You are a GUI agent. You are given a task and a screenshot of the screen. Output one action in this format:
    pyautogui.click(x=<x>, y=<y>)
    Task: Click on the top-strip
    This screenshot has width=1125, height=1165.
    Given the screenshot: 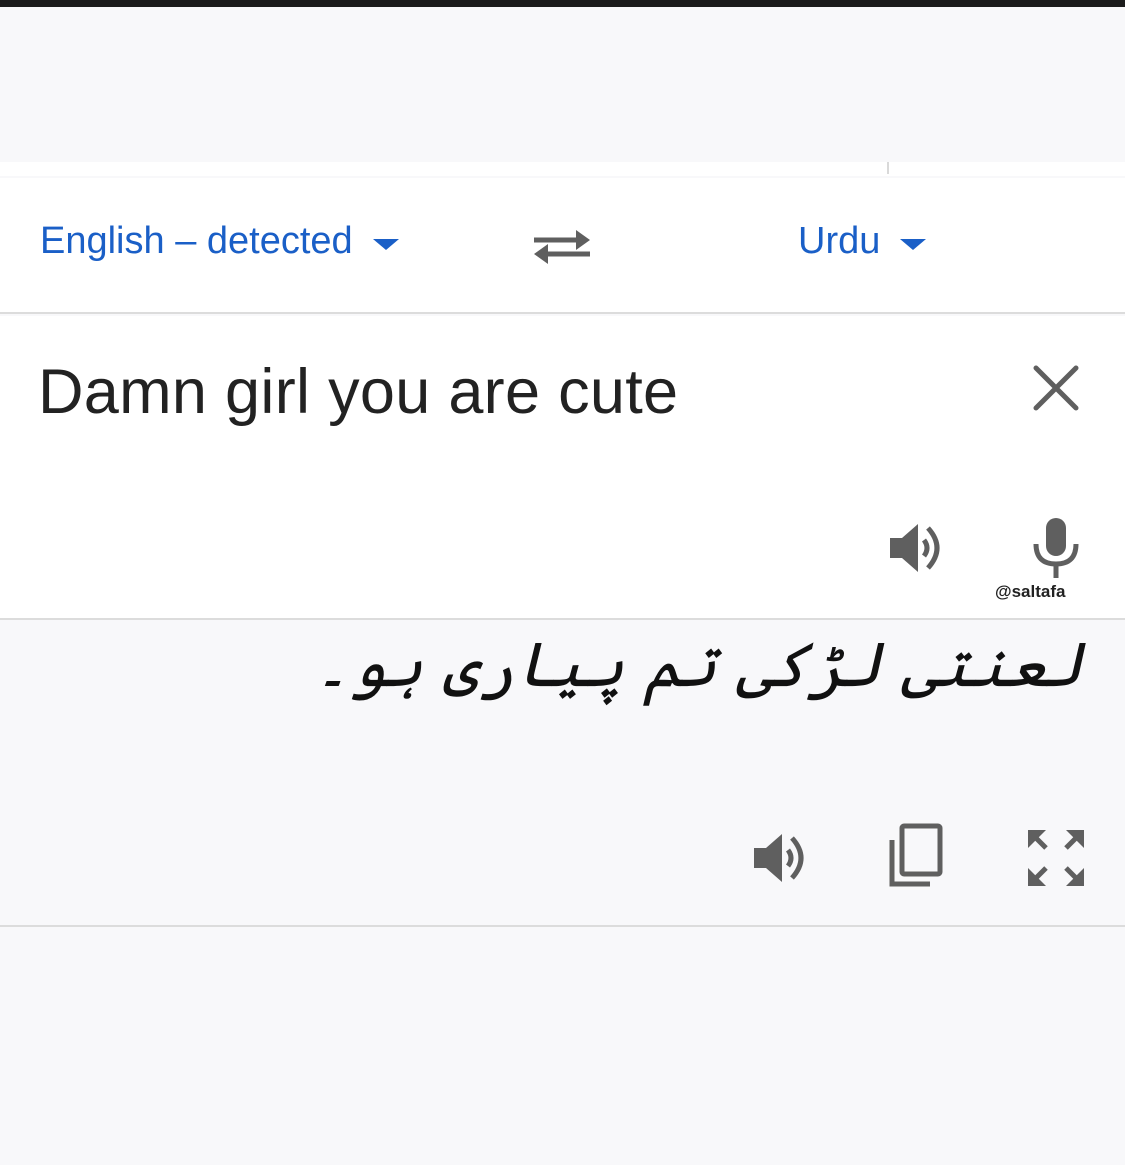 What is the action you would take?
    pyautogui.click(x=562, y=169)
    